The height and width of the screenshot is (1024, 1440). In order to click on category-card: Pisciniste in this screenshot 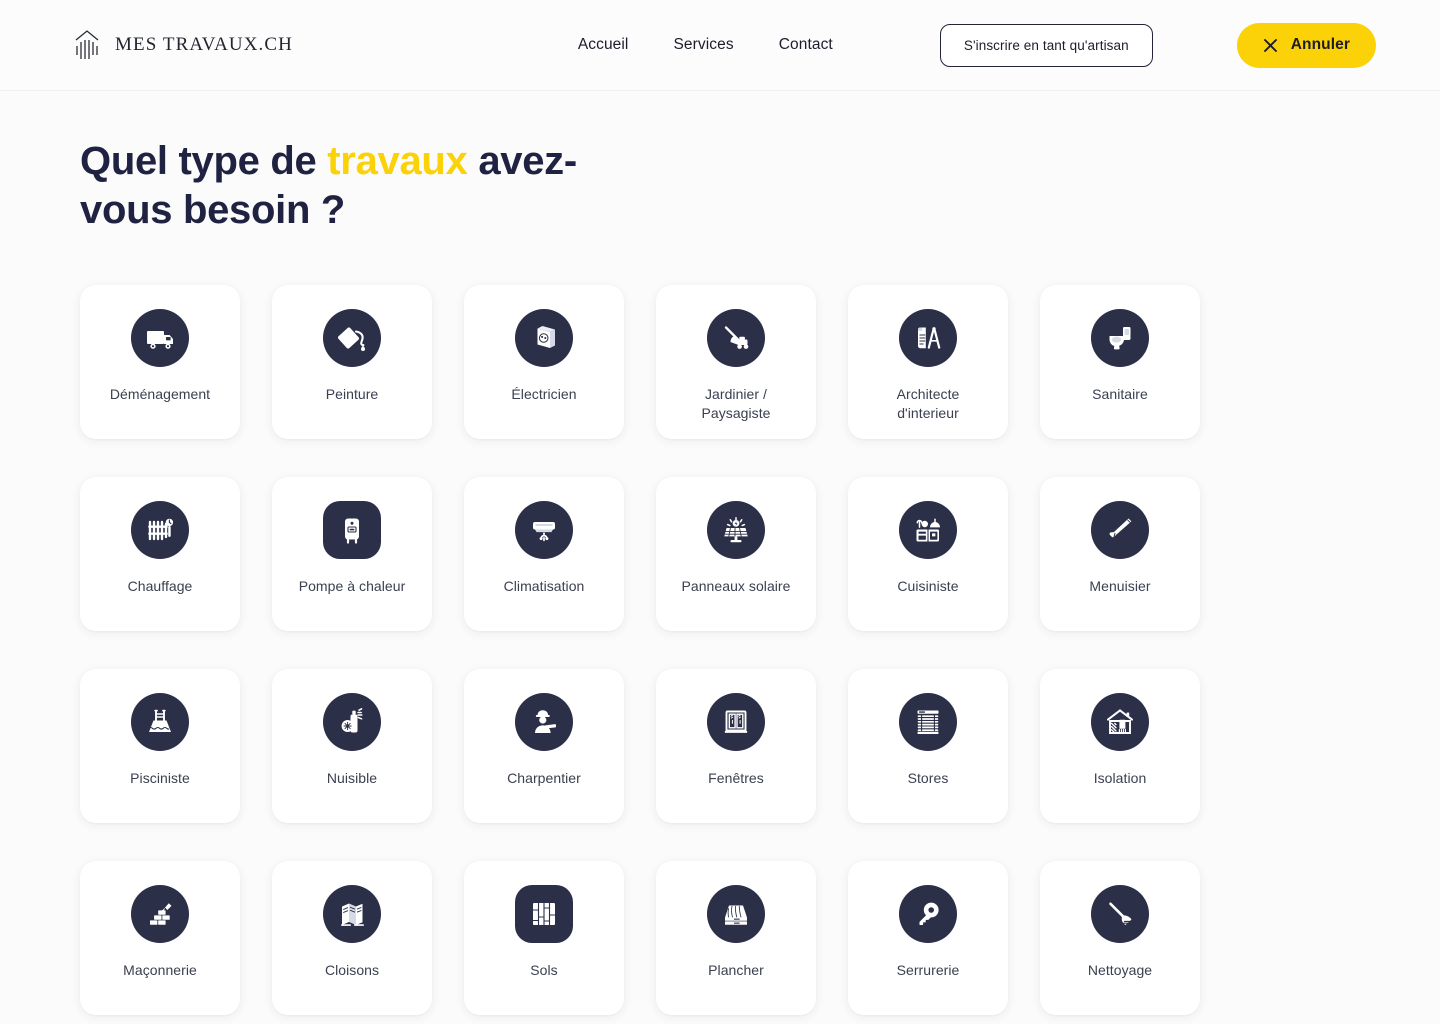, I will do `click(160, 745)`.